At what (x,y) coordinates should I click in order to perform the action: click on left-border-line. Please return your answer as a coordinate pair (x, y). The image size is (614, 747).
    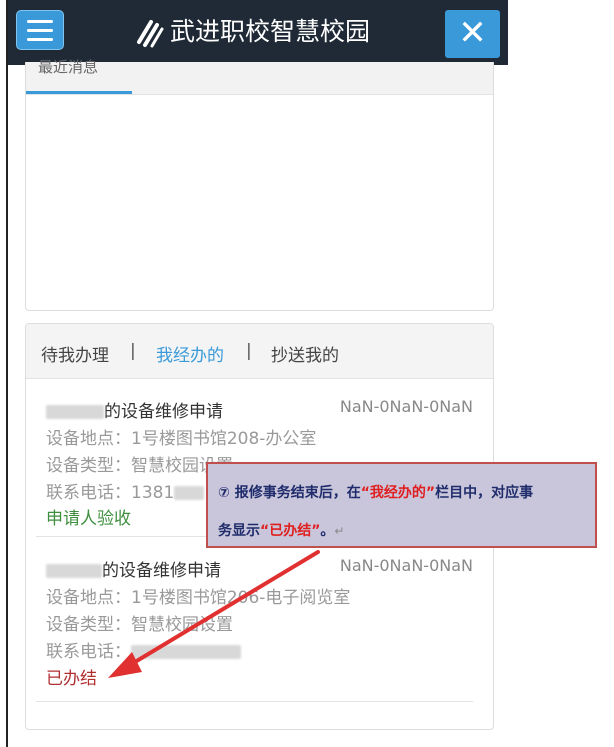
    Looking at the image, I should click on (7, 373).